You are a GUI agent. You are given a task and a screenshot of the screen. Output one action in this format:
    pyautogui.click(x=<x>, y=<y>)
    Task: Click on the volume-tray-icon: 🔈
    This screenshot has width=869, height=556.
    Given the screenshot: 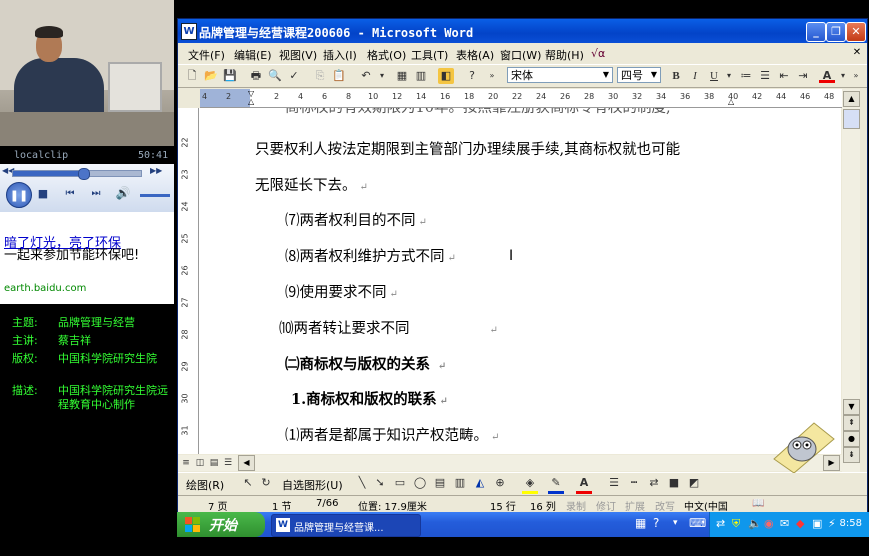 What is the action you would take?
    pyautogui.click(x=755, y=523)
    